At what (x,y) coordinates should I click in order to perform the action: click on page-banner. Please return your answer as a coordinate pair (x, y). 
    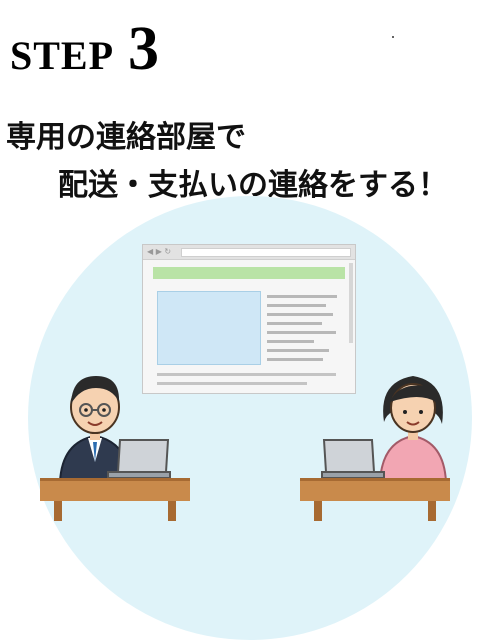
    Looking at the image, I should click on (249, 273).